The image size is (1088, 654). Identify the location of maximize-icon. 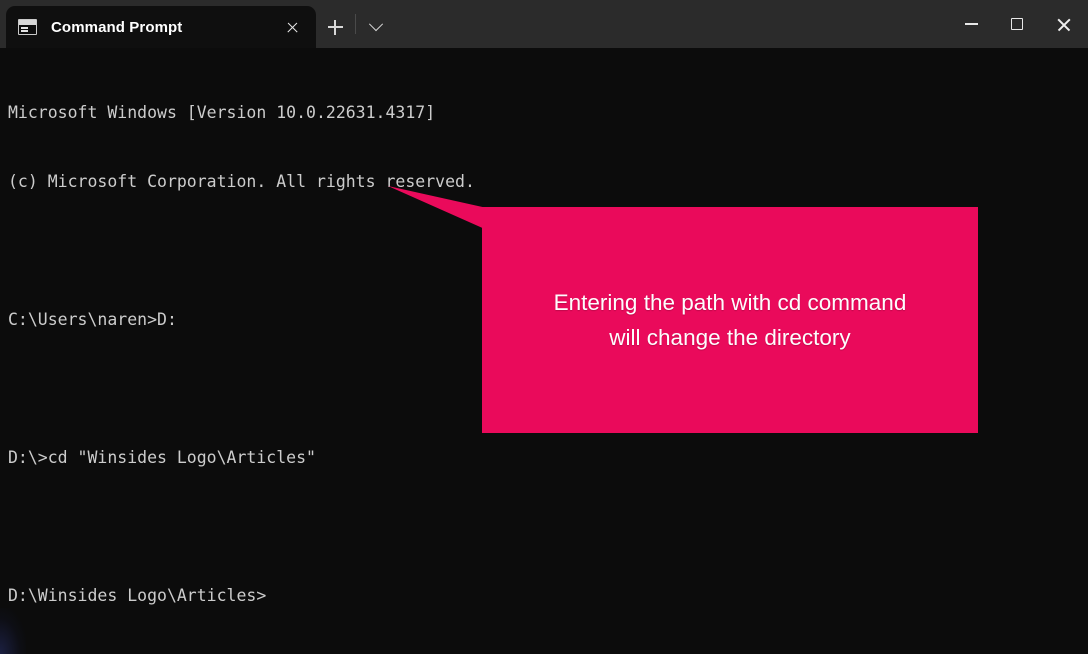
(1017, 24).